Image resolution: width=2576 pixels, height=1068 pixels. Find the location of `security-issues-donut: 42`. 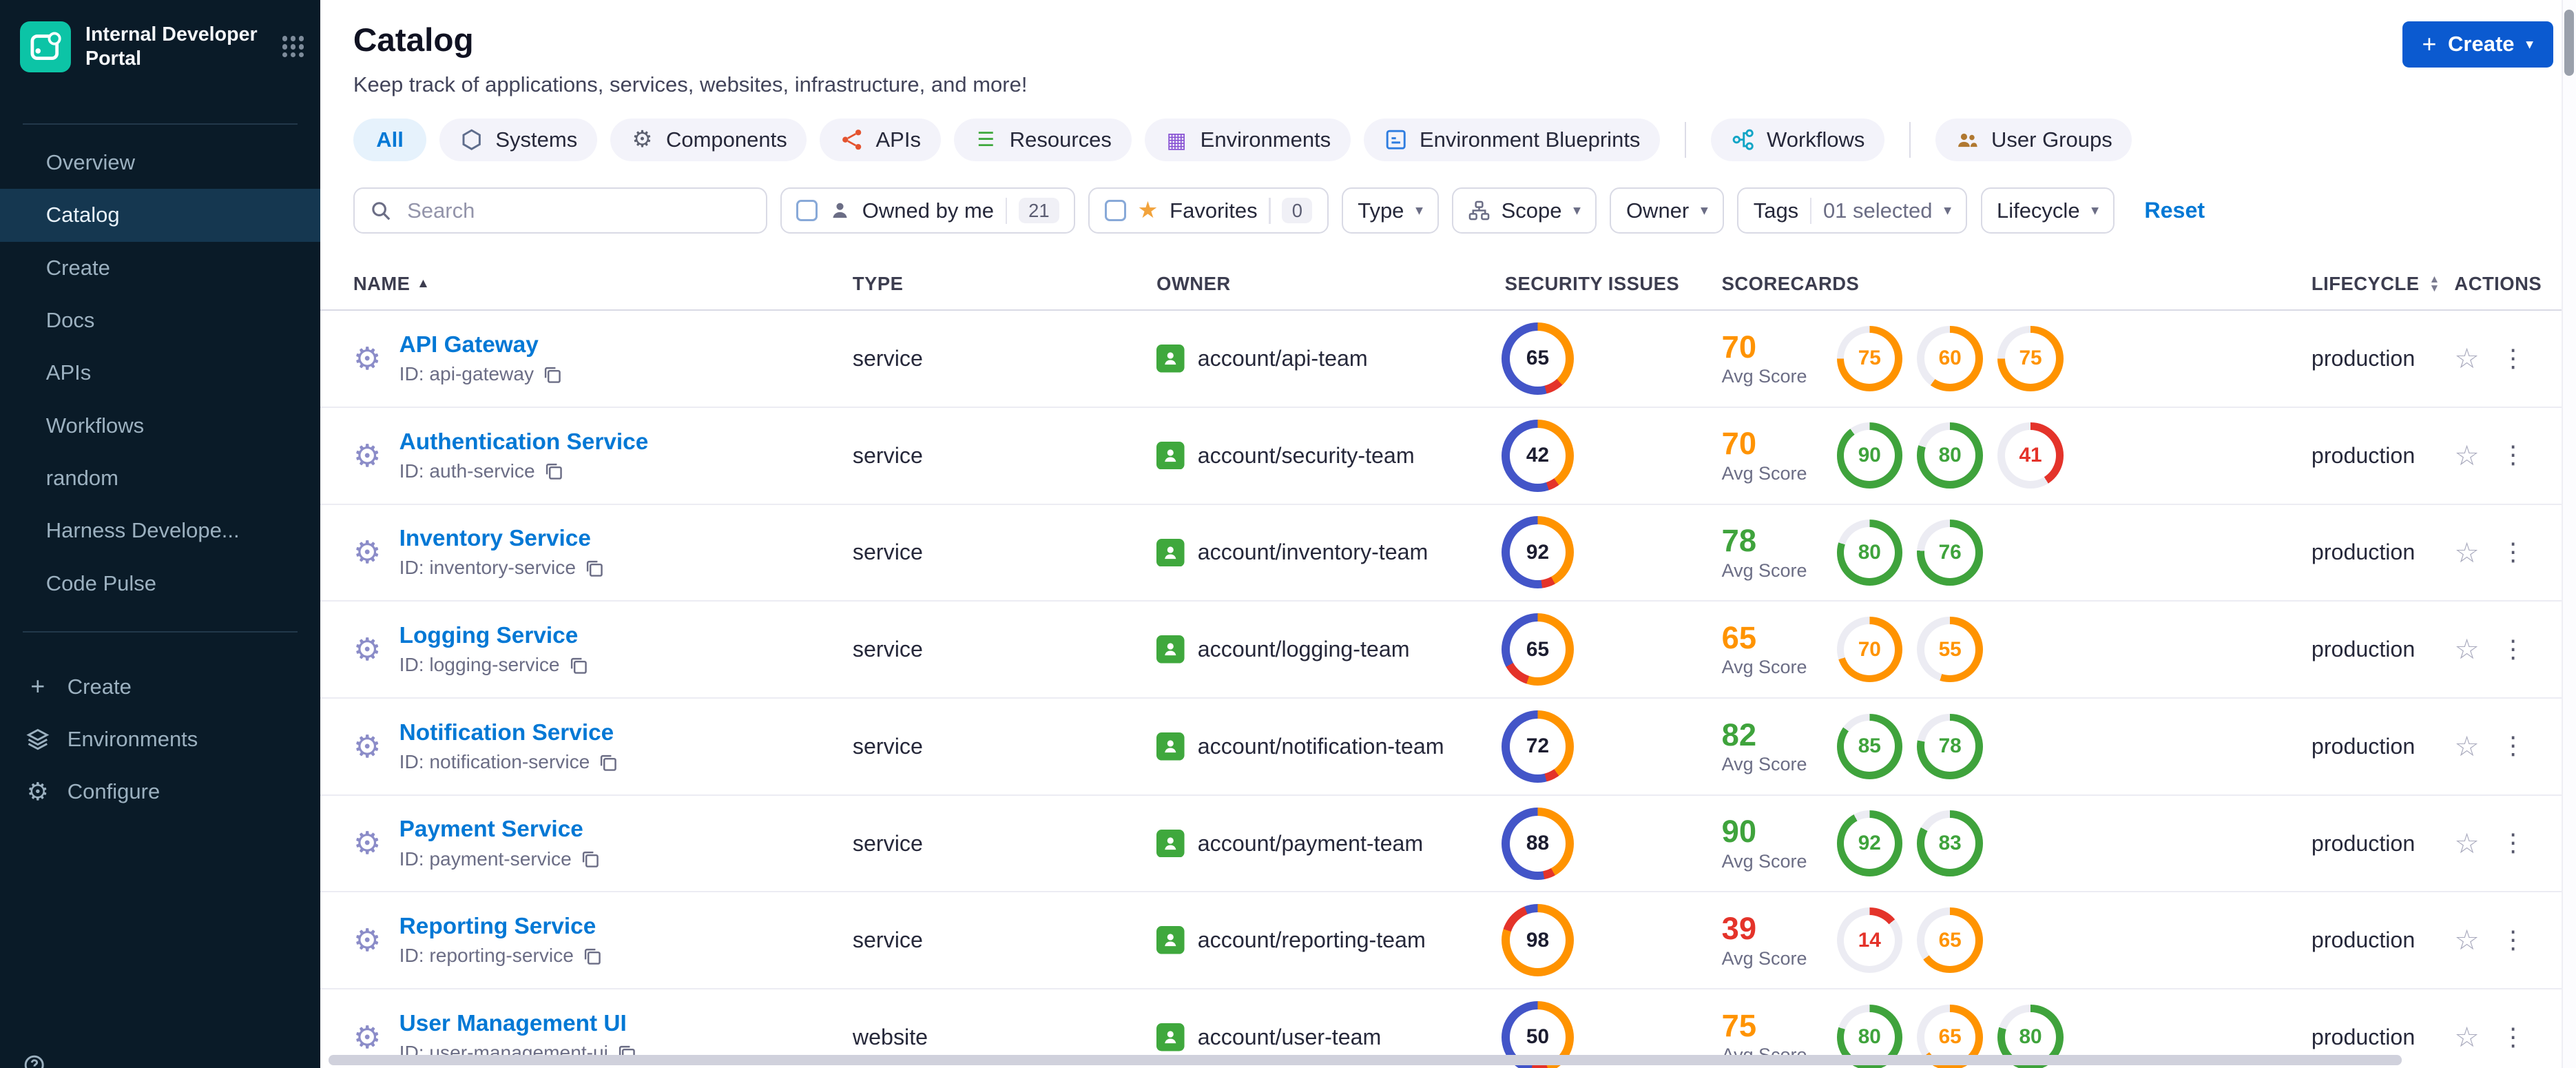

security-issues-donut: 42 is located at coordinates (1538, 456).